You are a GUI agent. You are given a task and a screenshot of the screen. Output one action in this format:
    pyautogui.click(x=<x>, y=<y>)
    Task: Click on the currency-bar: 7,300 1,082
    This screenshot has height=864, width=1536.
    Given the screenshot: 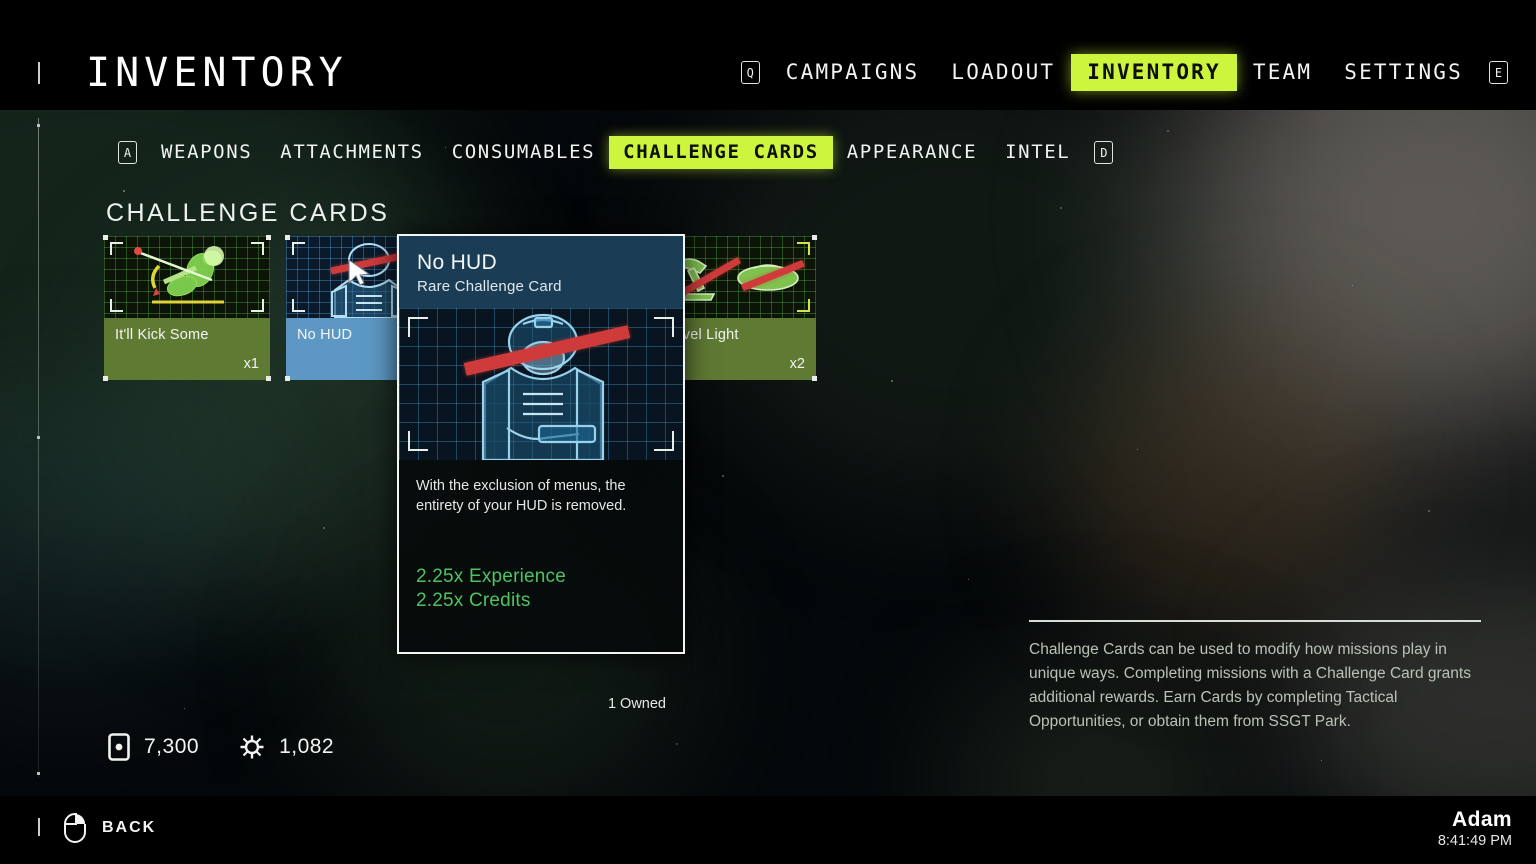 What is the action you would take?
    pyautogui.click(x=221, y=747)
    